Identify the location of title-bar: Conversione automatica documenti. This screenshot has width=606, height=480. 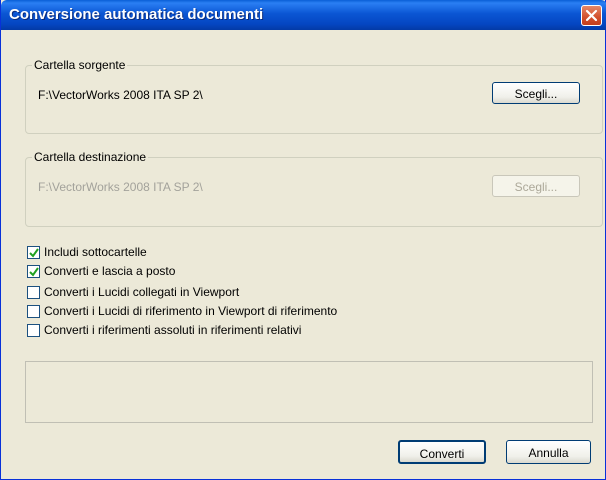
(303, 15).